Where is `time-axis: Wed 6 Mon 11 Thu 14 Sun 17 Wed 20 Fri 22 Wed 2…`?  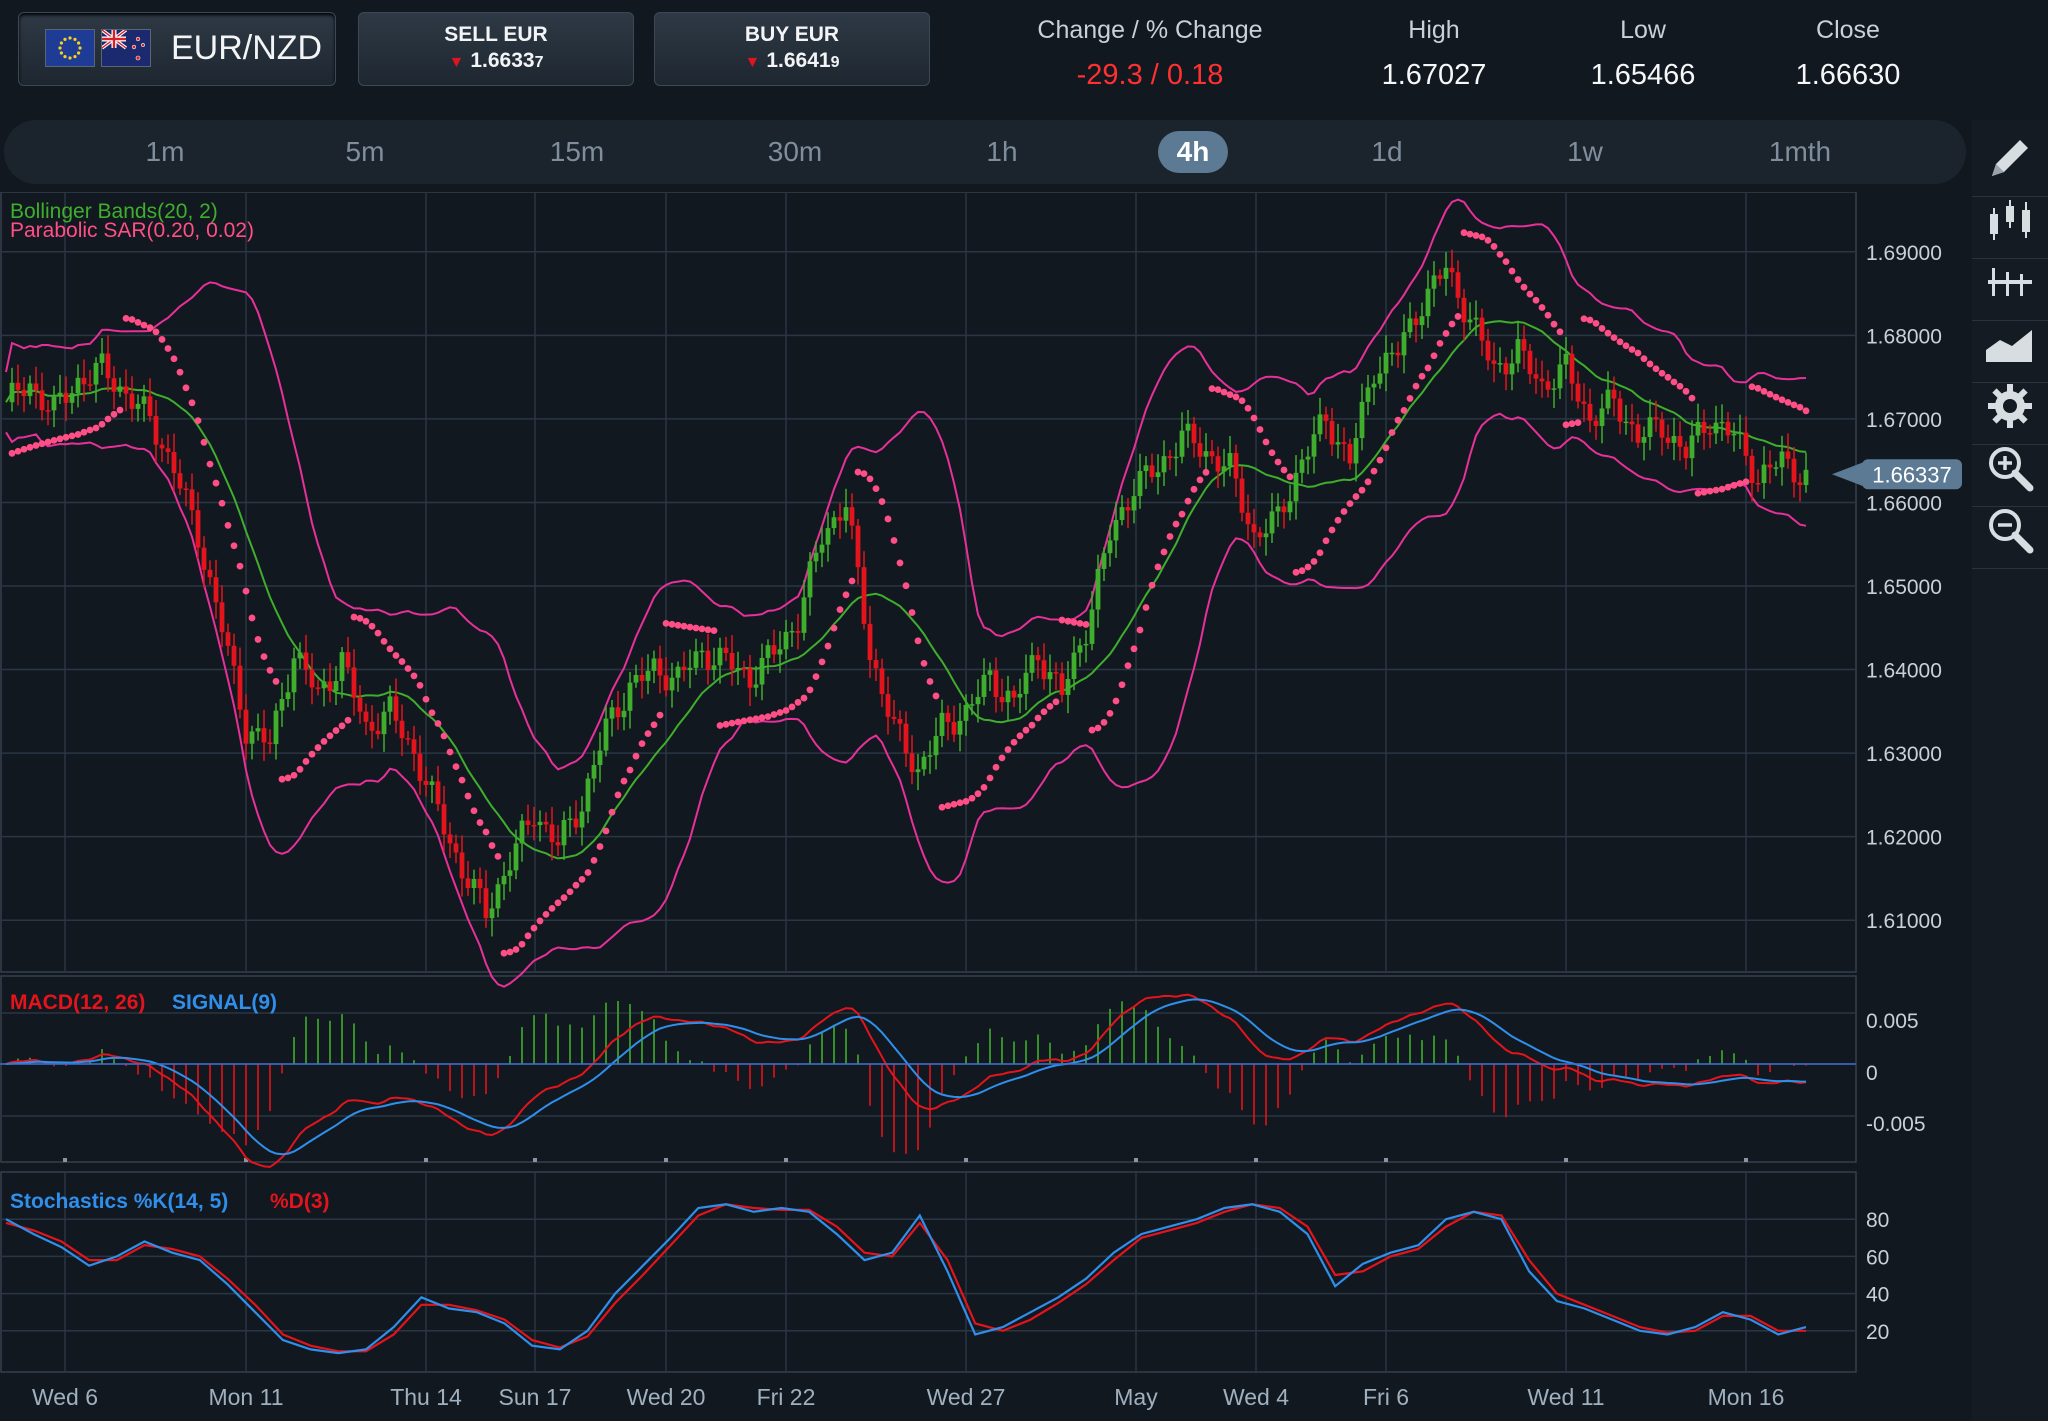 time-axis: Wed 6 Mon 11 Thu 14 Sun 17 Wed 20 Fri 22 Wed 2… is located at coordinates (908, 1397).